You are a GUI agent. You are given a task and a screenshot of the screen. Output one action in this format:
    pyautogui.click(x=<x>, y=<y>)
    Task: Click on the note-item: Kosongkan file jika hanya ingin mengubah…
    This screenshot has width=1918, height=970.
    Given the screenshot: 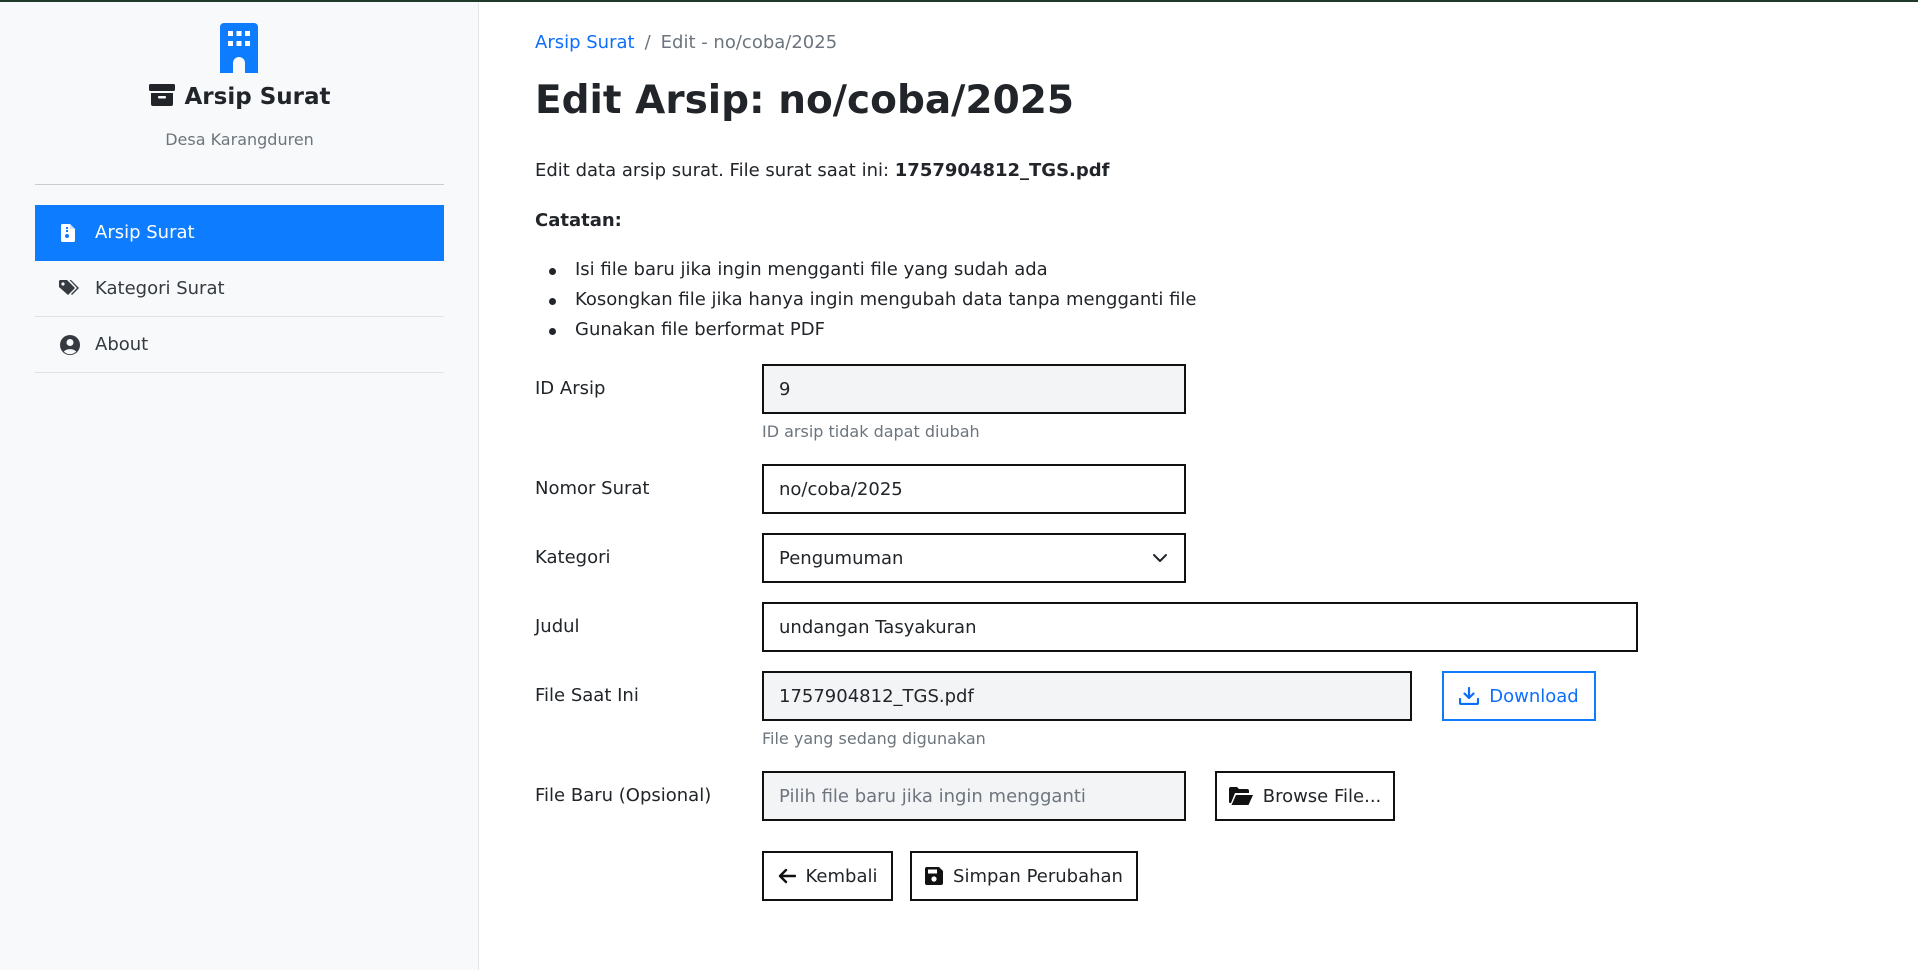 What is the action you would take?
    pyautogui.click(x=866, y=304)
    